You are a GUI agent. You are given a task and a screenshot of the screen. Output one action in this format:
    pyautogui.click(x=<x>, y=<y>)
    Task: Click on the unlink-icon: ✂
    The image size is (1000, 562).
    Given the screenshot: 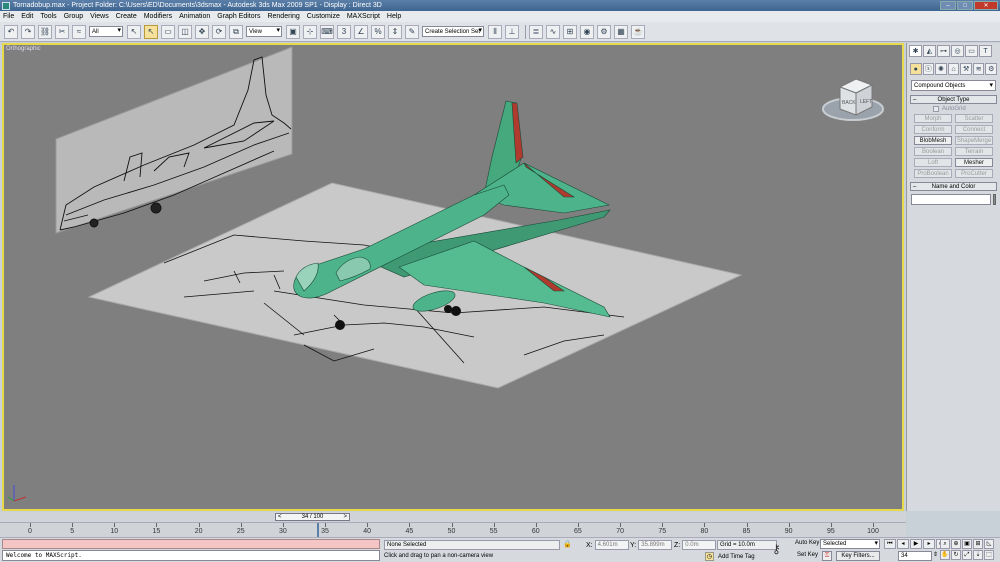 What is the action you would take?
    pyautogui.click(x=62, y=31)
    